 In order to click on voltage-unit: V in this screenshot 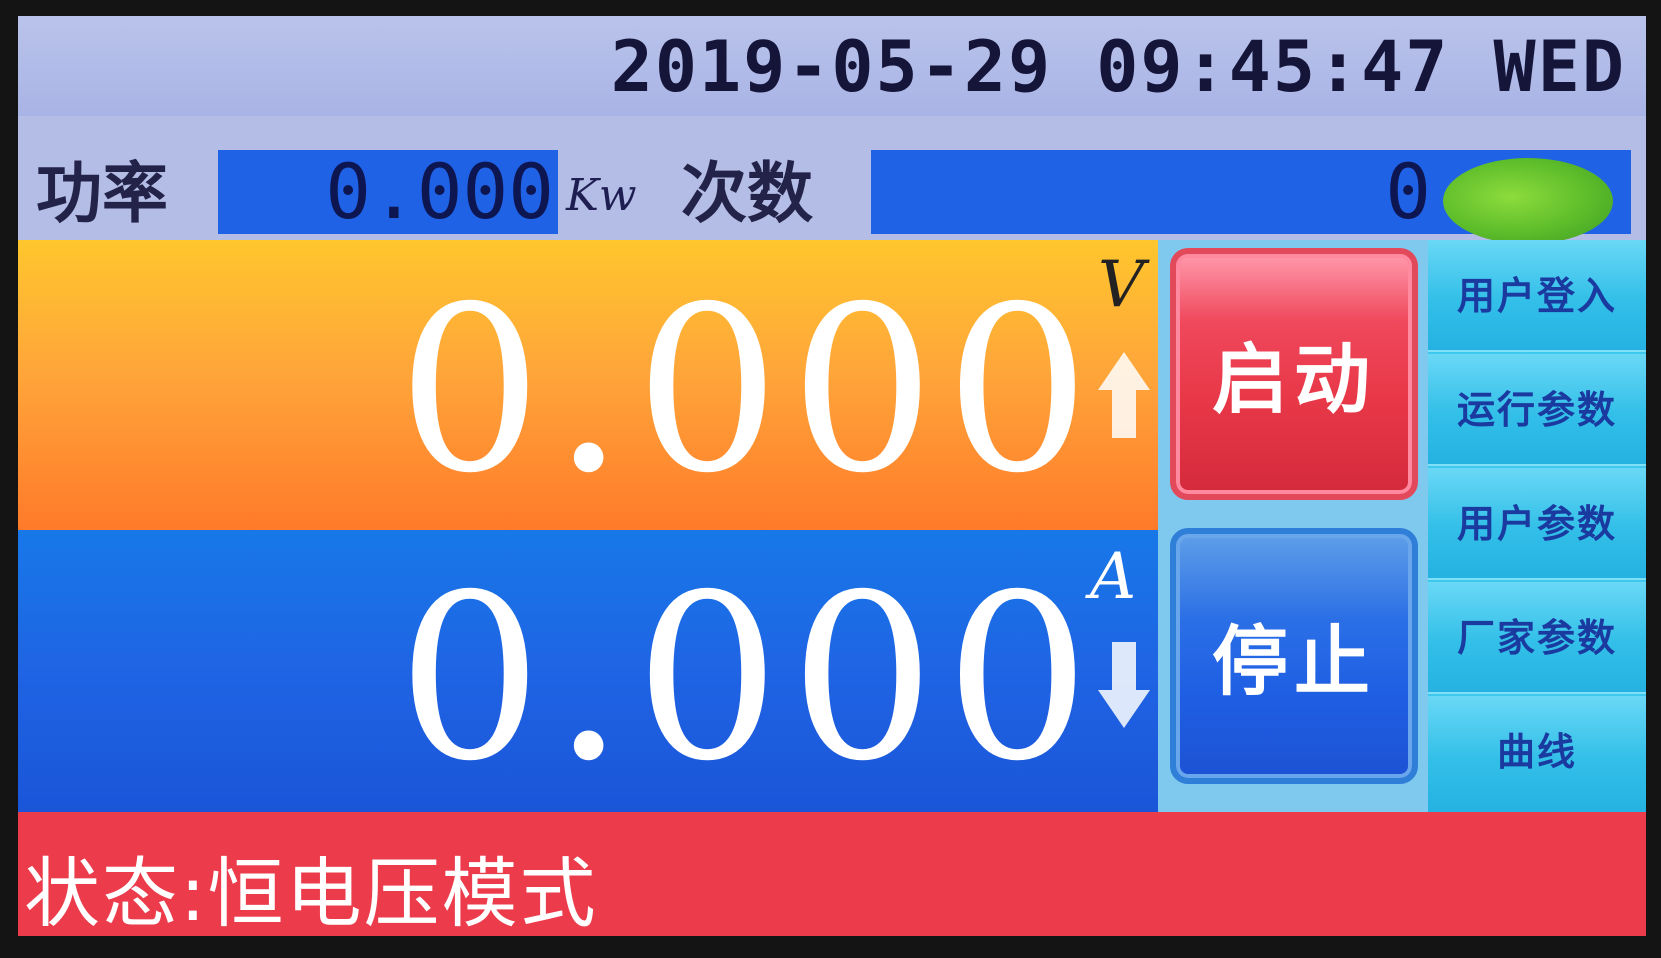, I will do `click(1121, 285)`.